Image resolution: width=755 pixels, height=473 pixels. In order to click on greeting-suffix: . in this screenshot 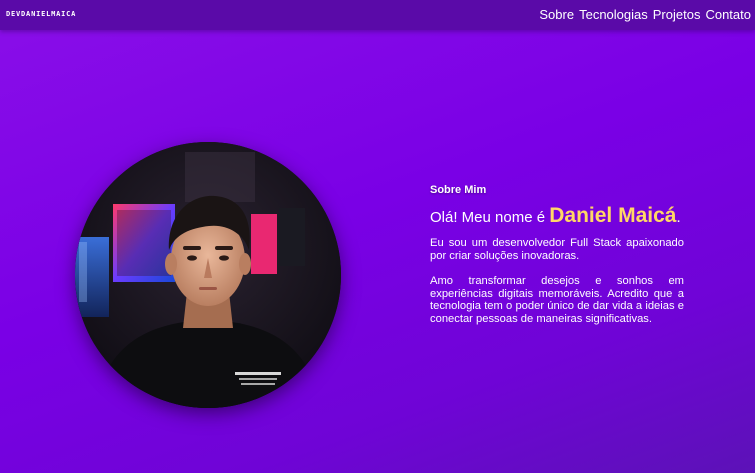, I will do `click(678, 217)`.